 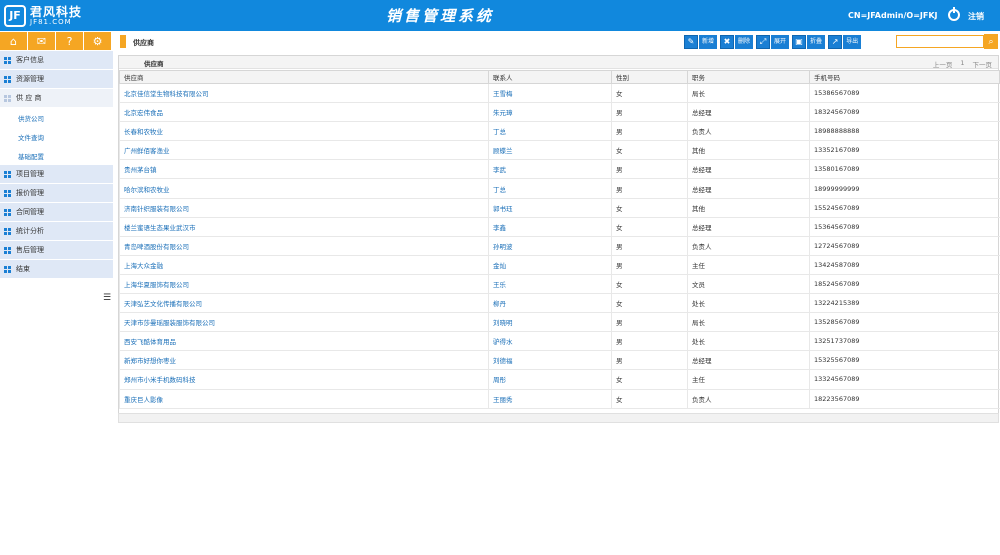 What do you see at coordinates (304, 208) in the screenshot?
I see `supplier-name-link: 济南针织服装有限公司` at bounding box center [304, 208].